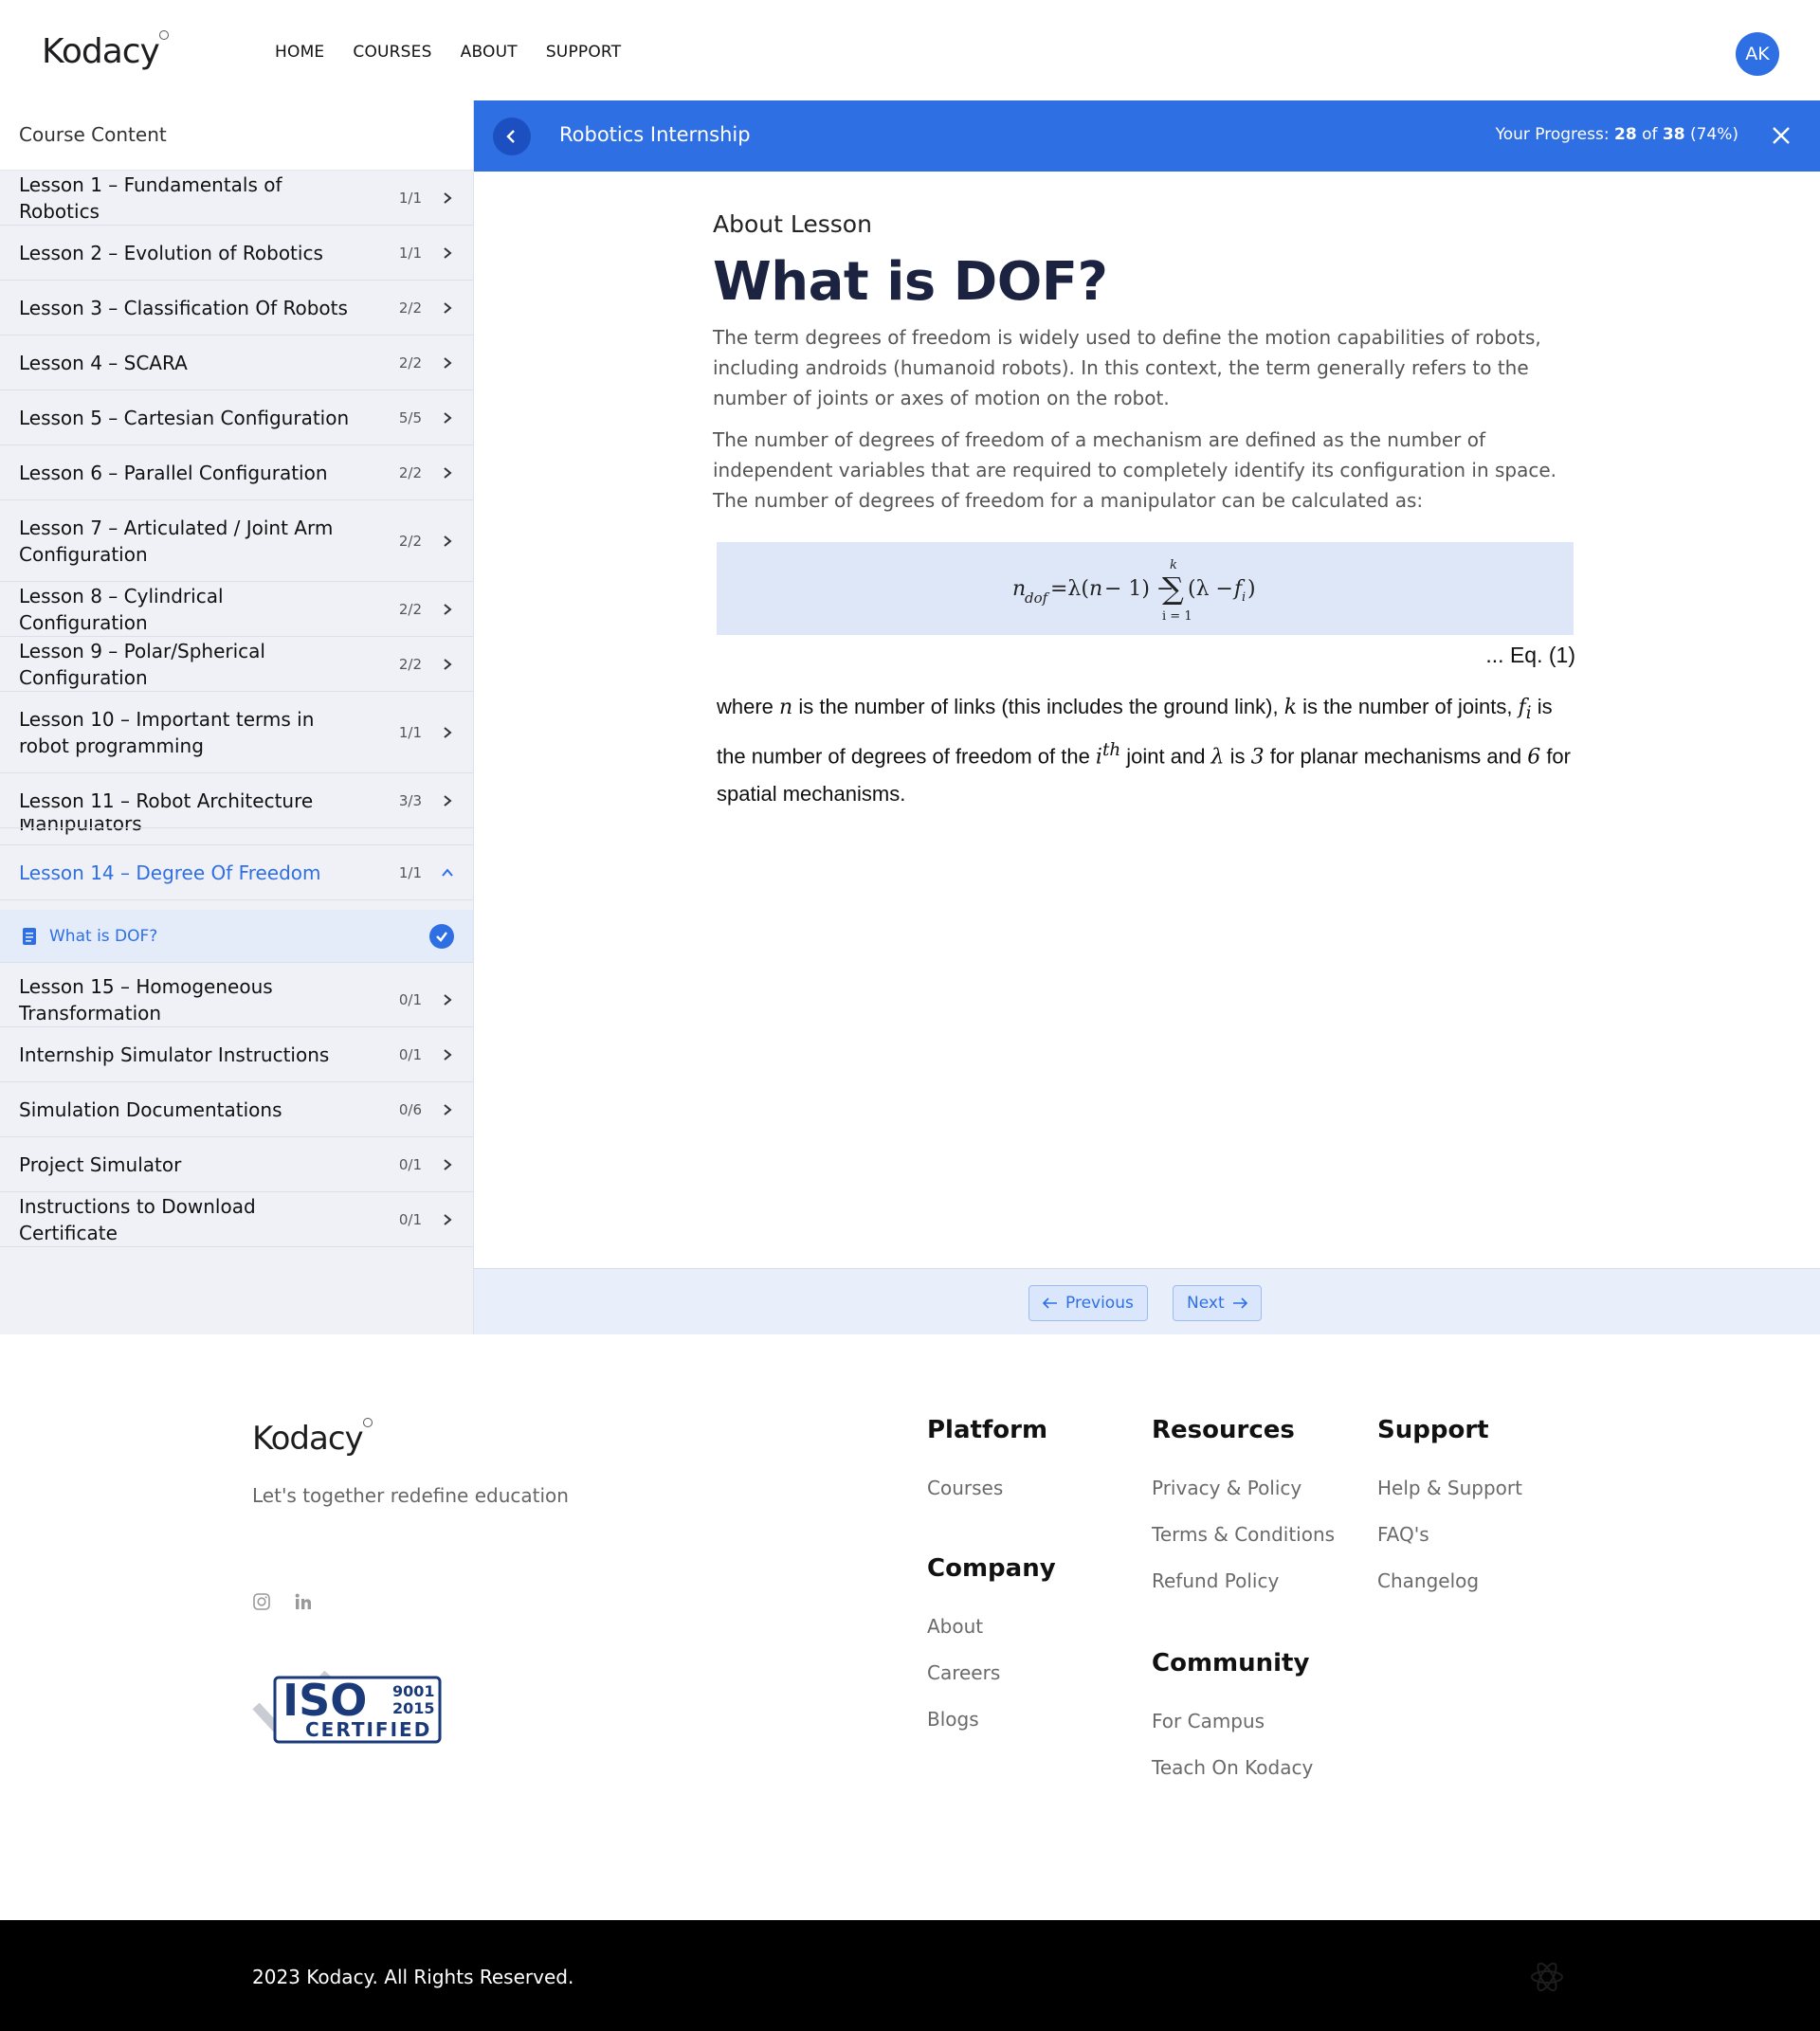 This screenshot has width=1820, height=2031. What do you see at coordinates (1449, 1534) in the screenshot?
I see `footer-link-faqs: FAQ's` at bounding box center [1449, 1534].